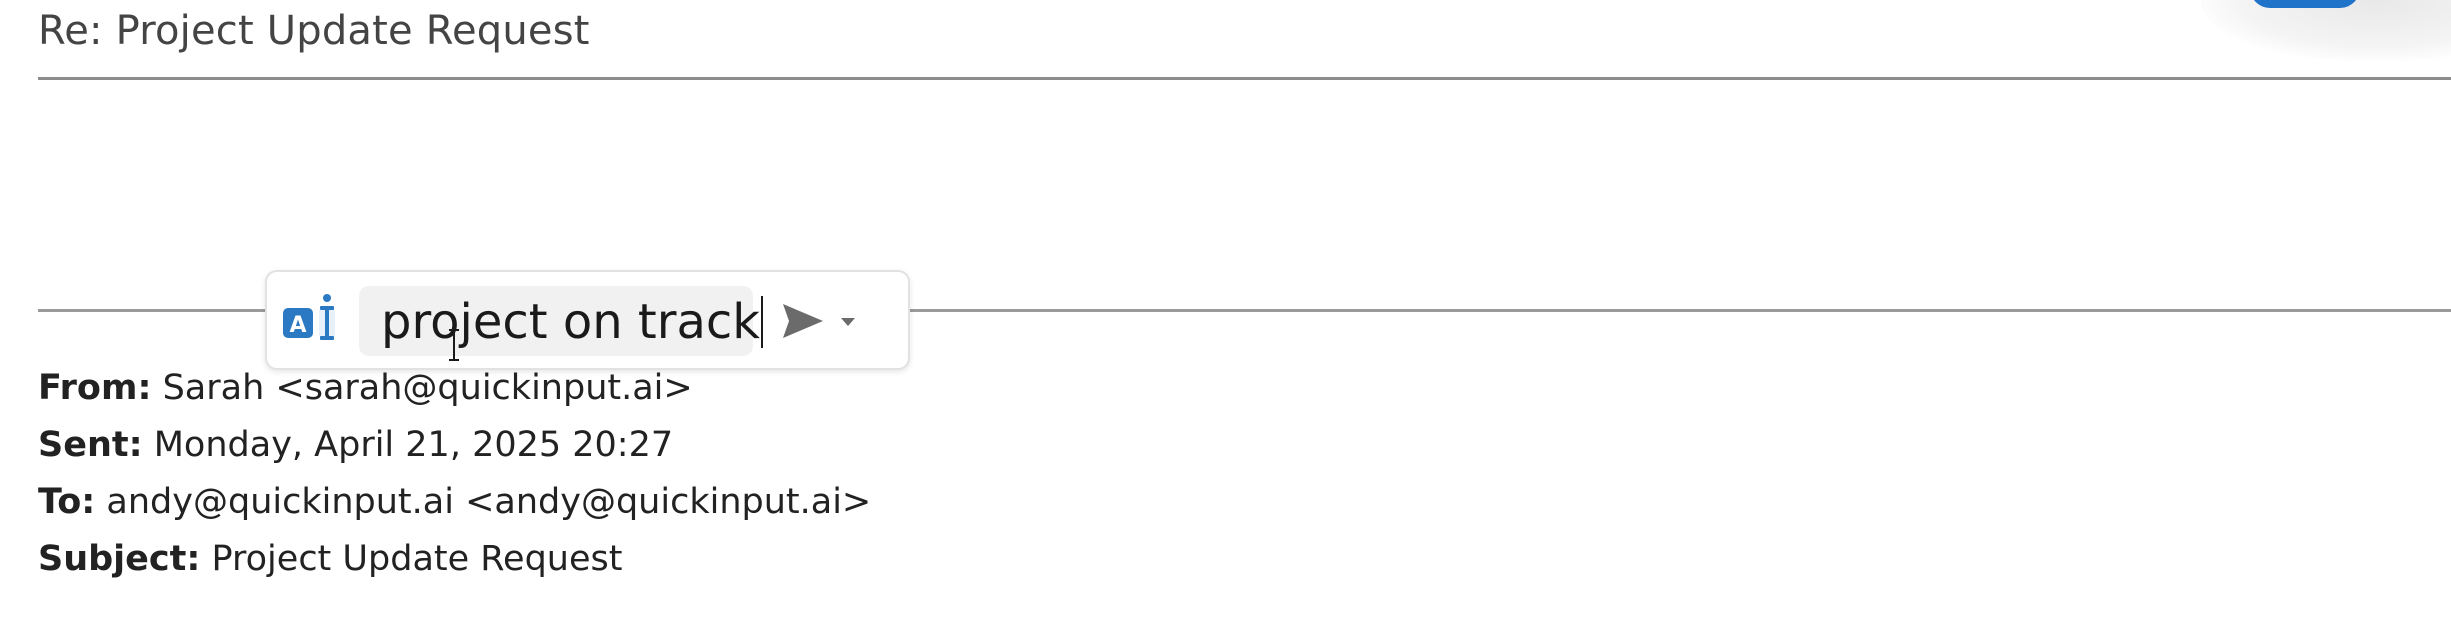  I want to click on sent-label: Sent:, so click(90, 445).